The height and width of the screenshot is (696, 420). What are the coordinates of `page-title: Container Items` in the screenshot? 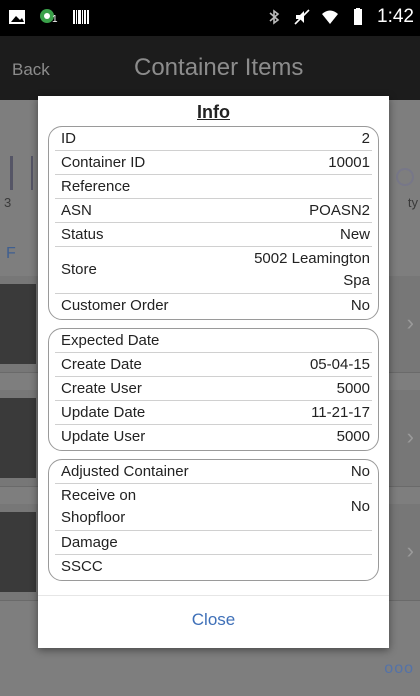 It's located at (219, 67).